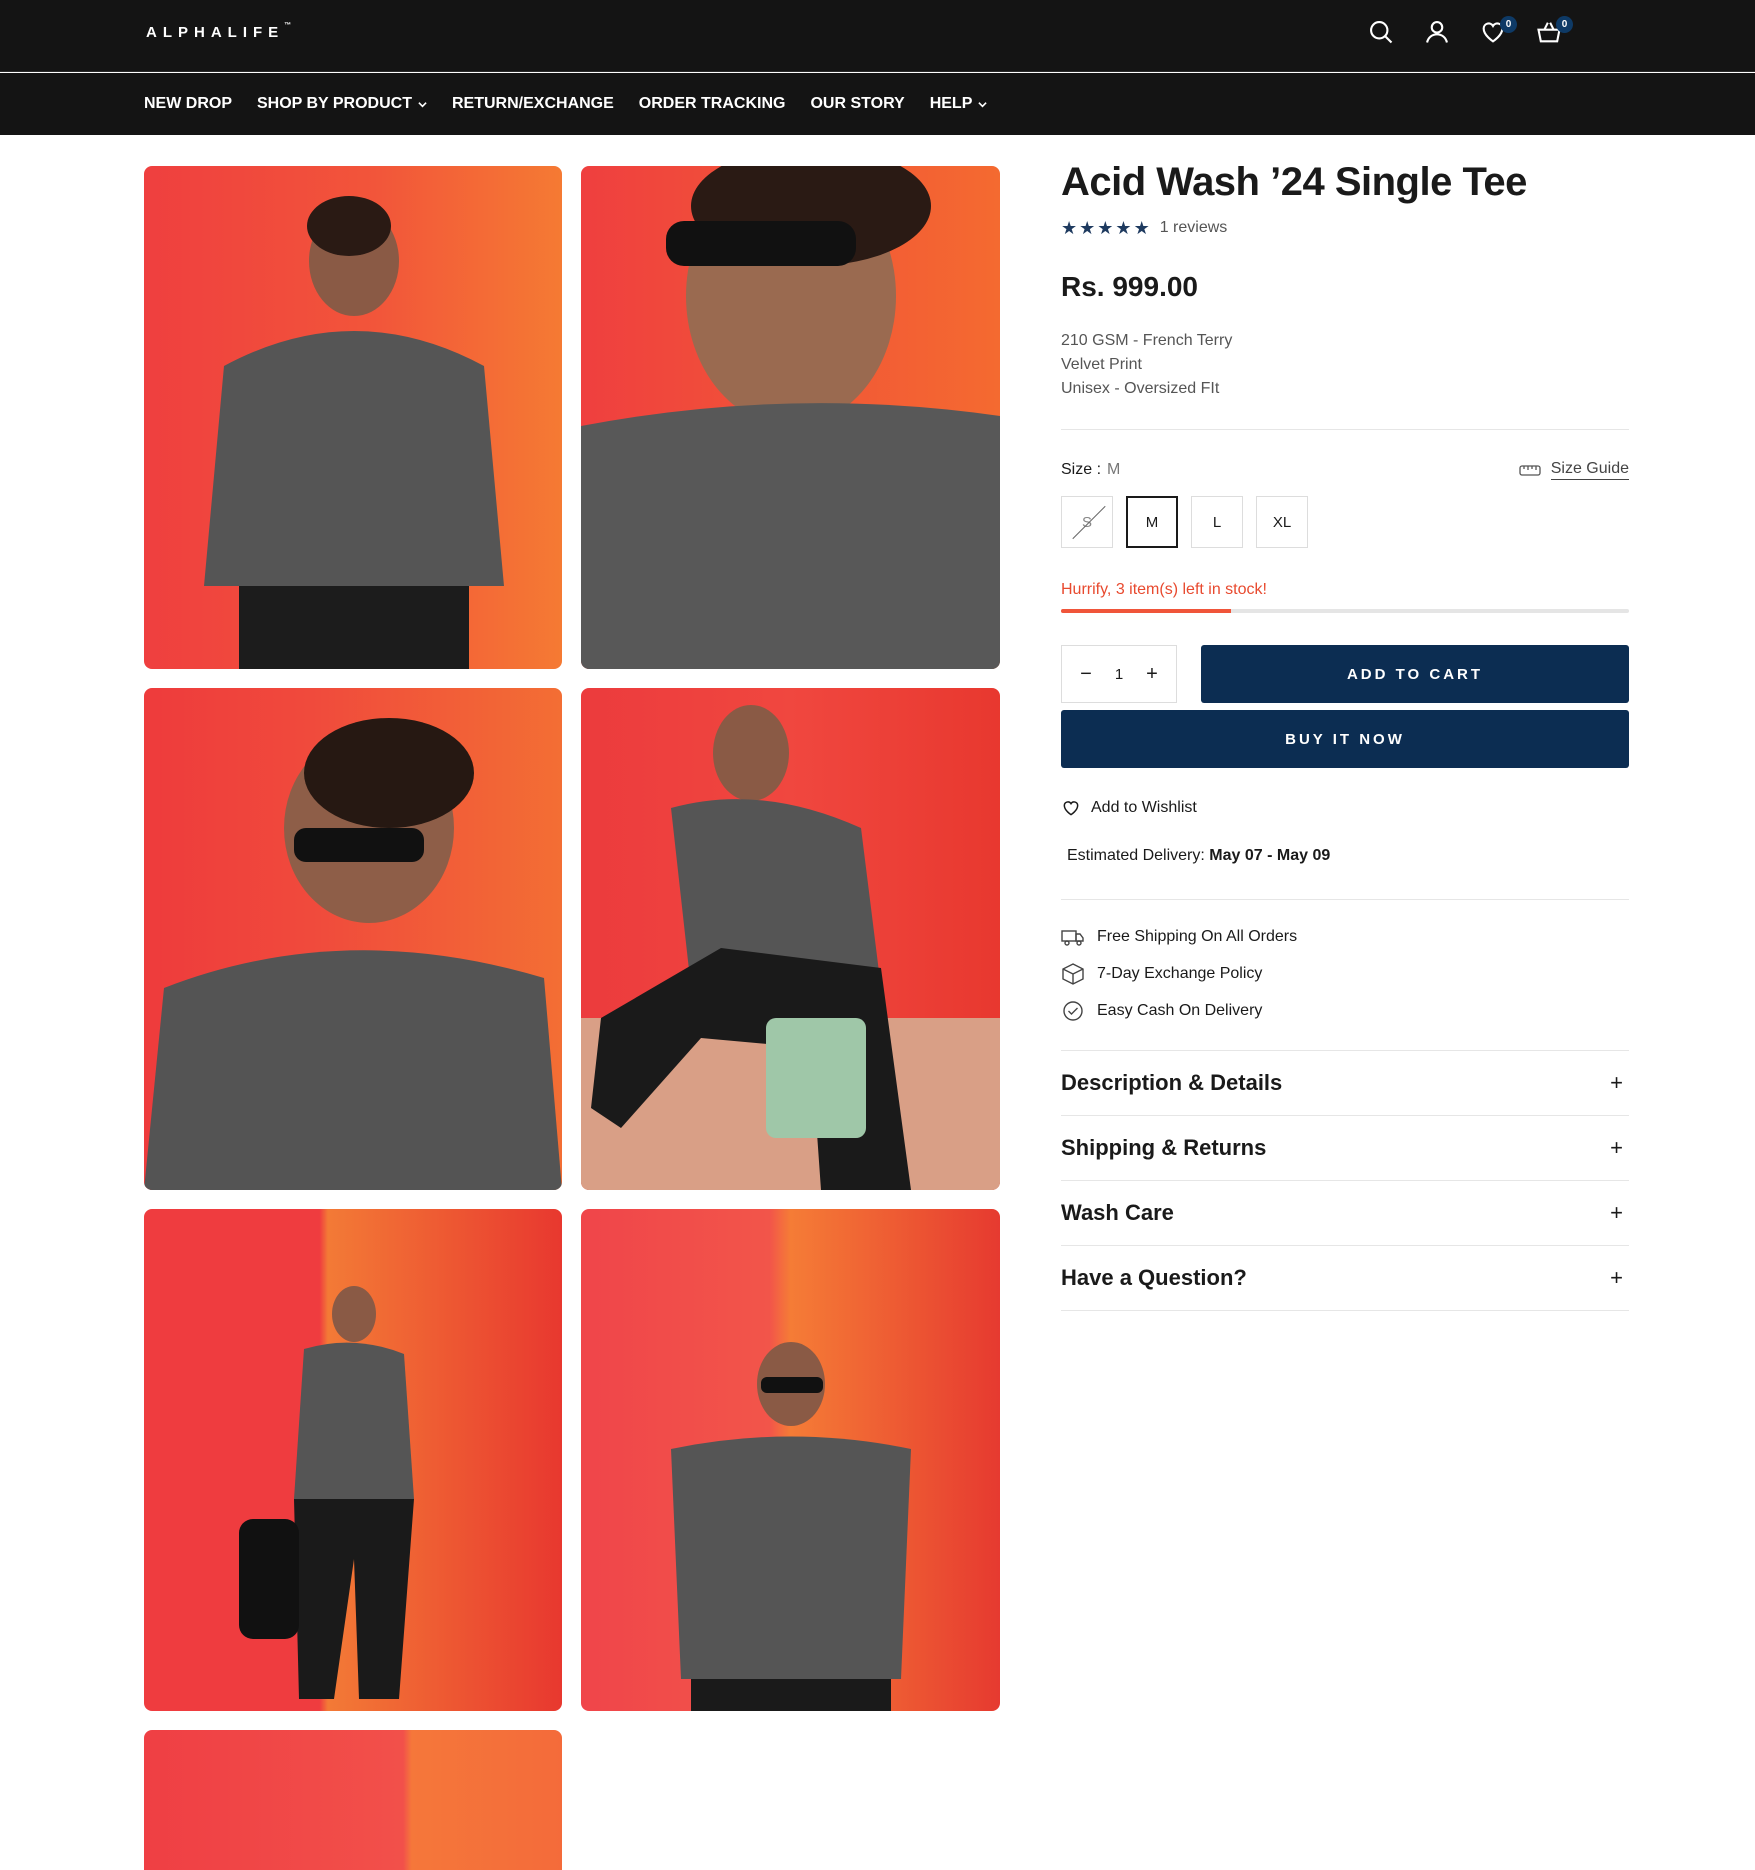 The width and height of the screenshot is (1755, 1870). I want to click on nav-shop-by-product: SHOP BY PRODUCT, so click(342, 104).